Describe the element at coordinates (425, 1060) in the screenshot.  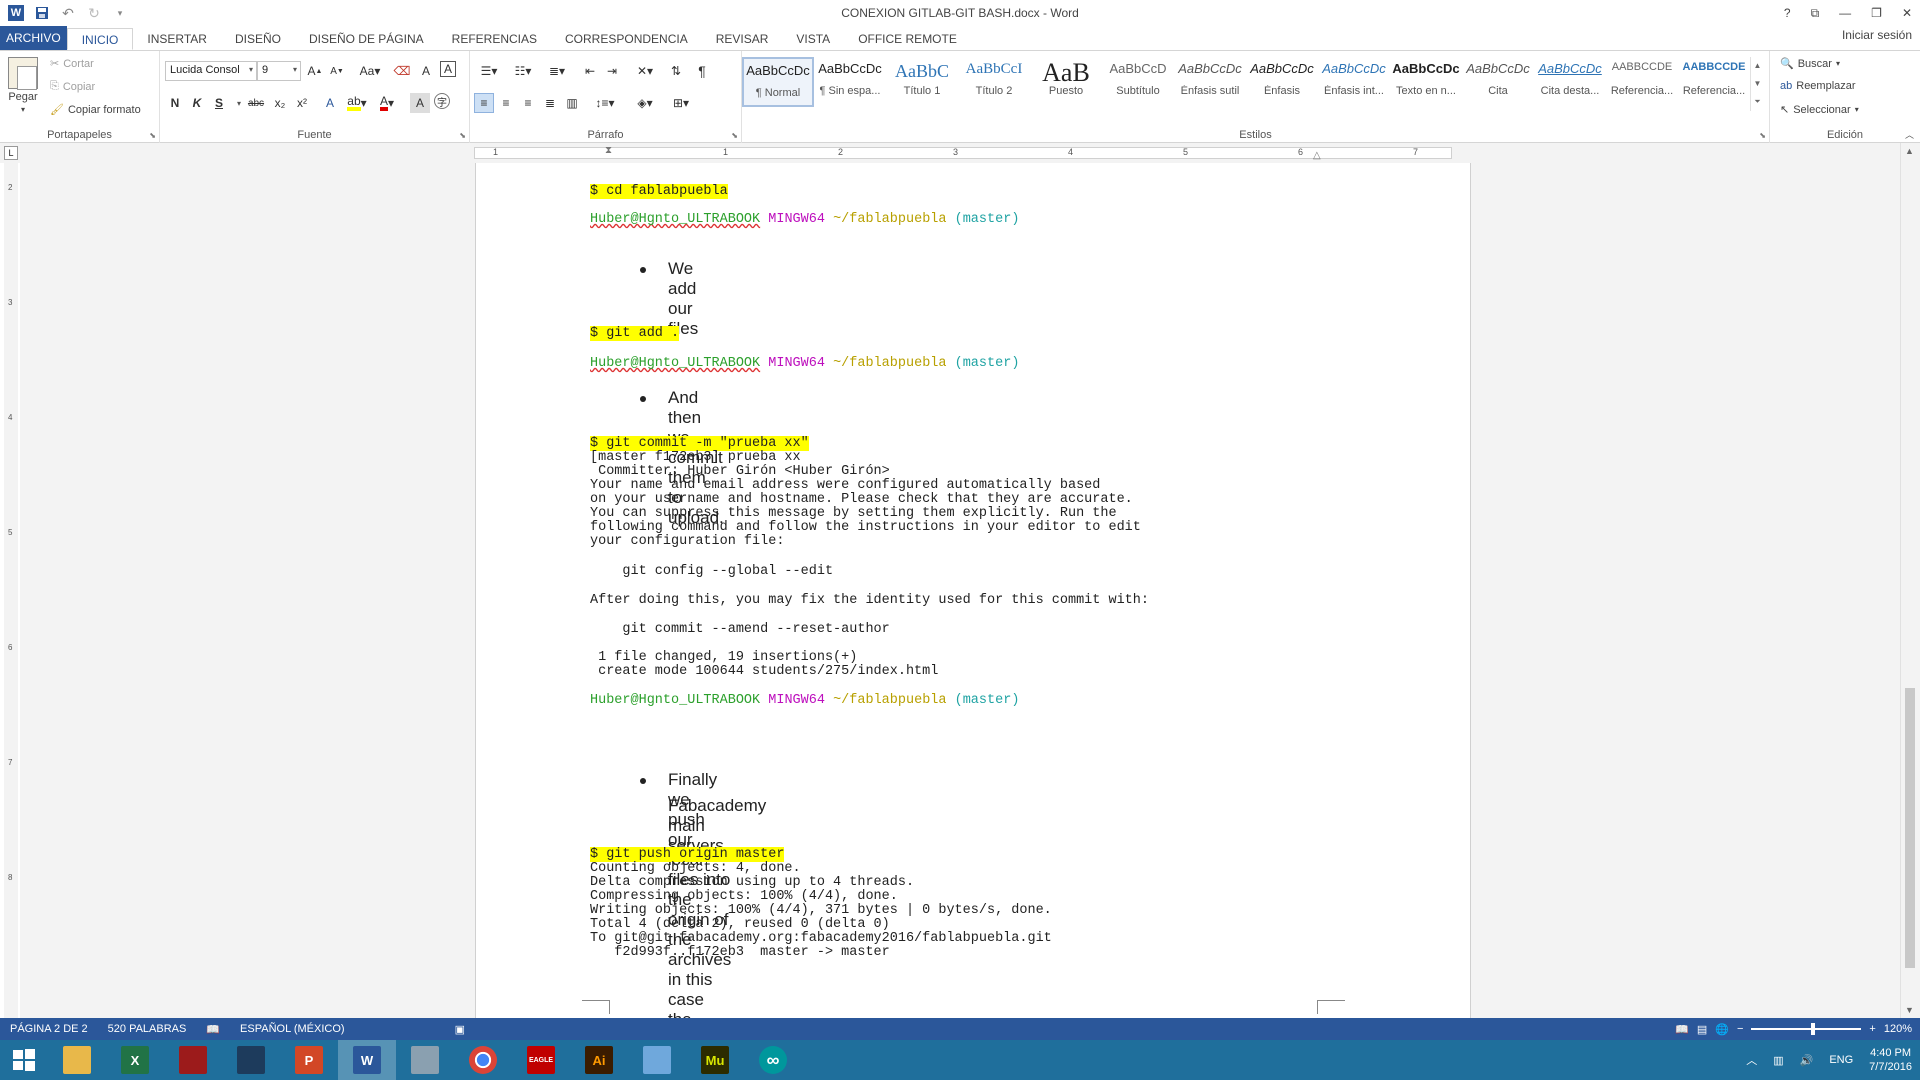
I see `taskbar-app-monitor` at that location.